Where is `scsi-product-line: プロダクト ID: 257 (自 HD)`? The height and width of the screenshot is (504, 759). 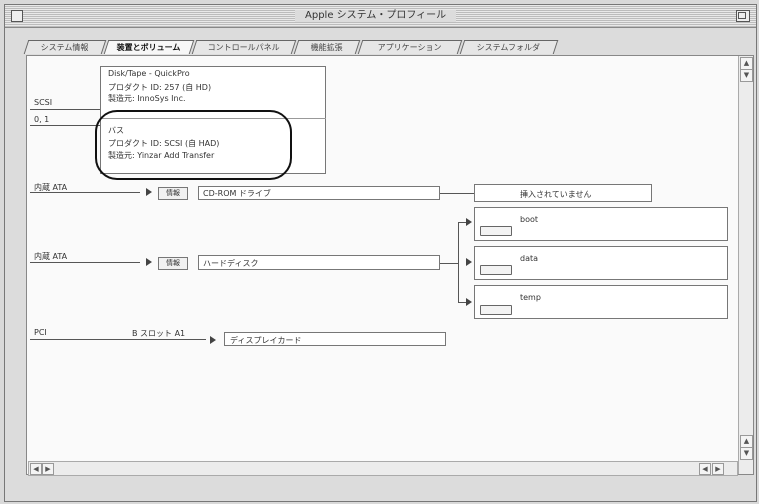
scsi-product-line: プロダクト ID: 257 (自 HD) is located at coordinates (160, 87).